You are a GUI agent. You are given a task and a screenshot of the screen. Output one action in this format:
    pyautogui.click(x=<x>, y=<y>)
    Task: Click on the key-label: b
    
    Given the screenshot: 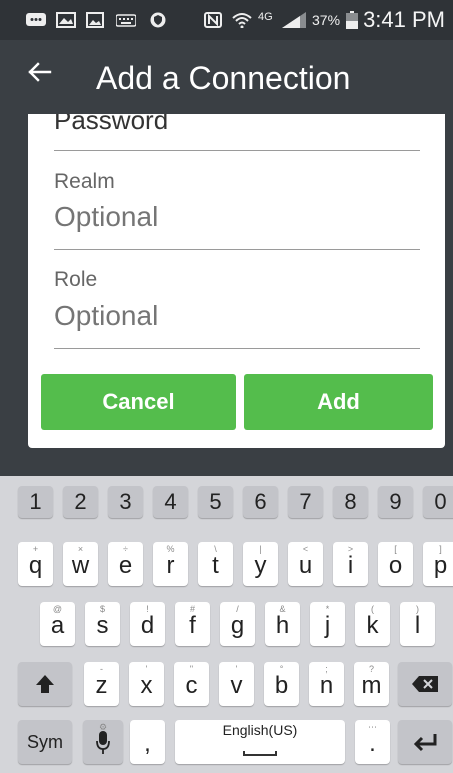 What is the action you would take?
    pyautogui.click(x=281, y=685)
    